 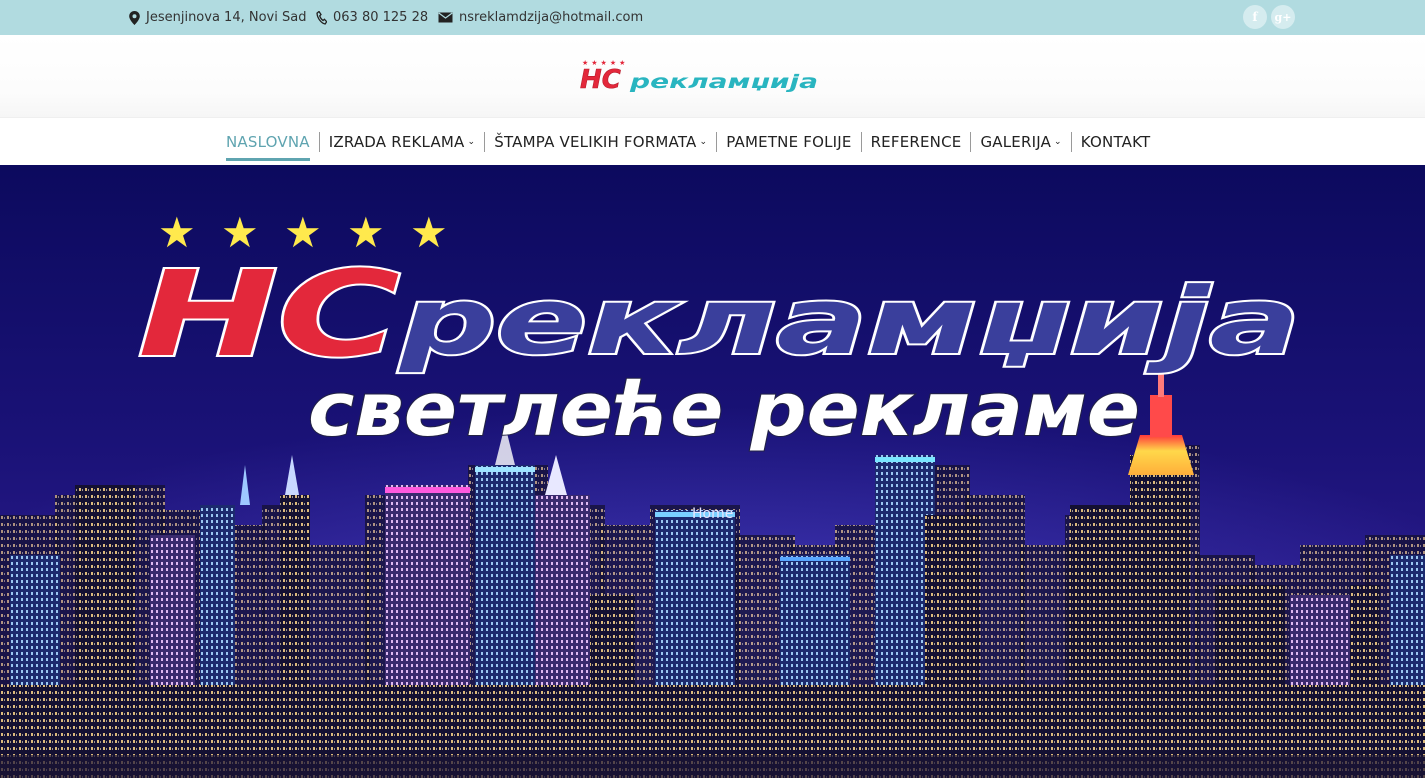 I want to click on logo-brand-latin: HC, so click(x=600, y=80).